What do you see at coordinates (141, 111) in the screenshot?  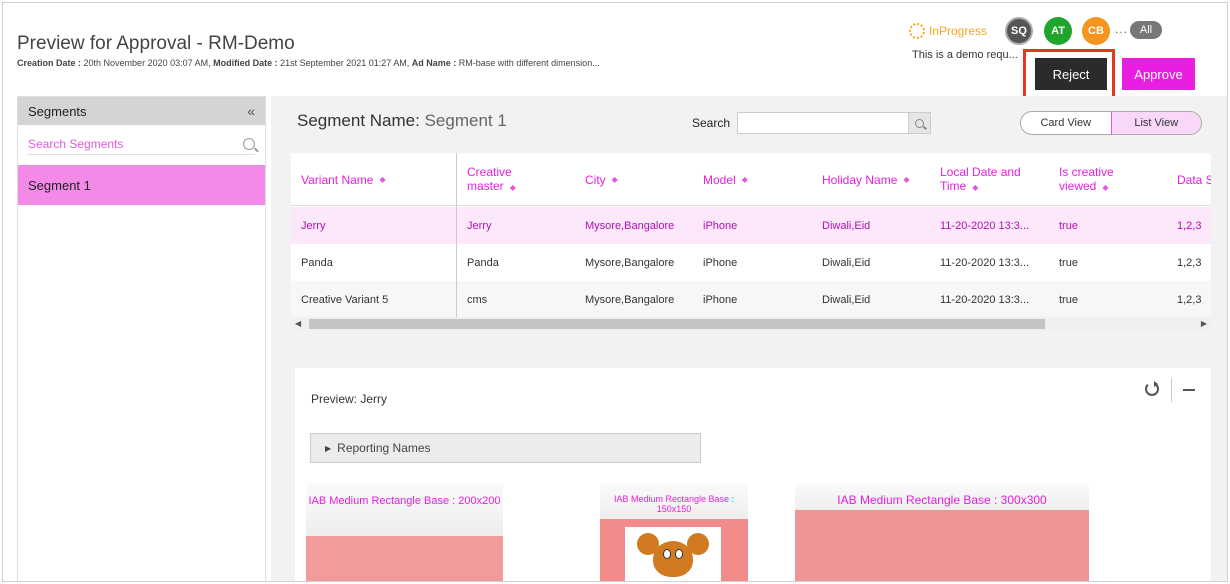 I see `segments-header: Segments «` at bounding box center [141, 111].